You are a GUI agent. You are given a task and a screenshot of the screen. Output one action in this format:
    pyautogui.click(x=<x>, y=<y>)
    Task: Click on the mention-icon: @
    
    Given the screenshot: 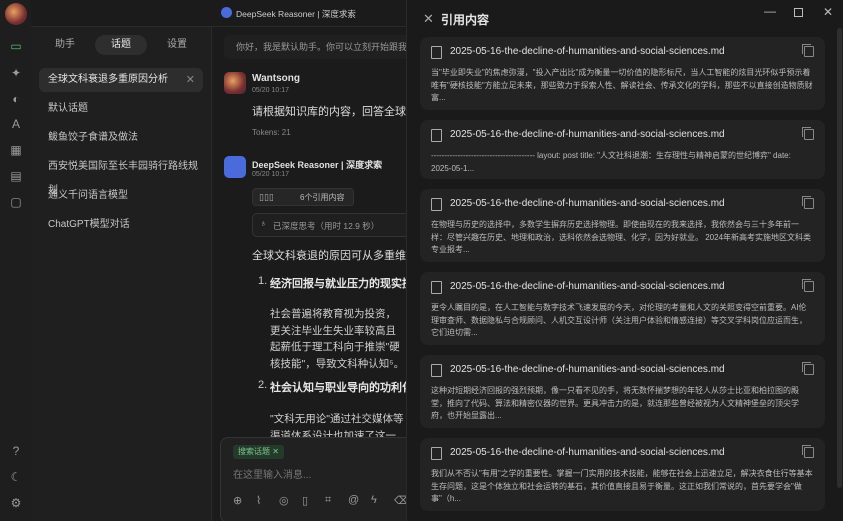 What is the action you would take?
    pyautogui.click(x=353, y=500)
    